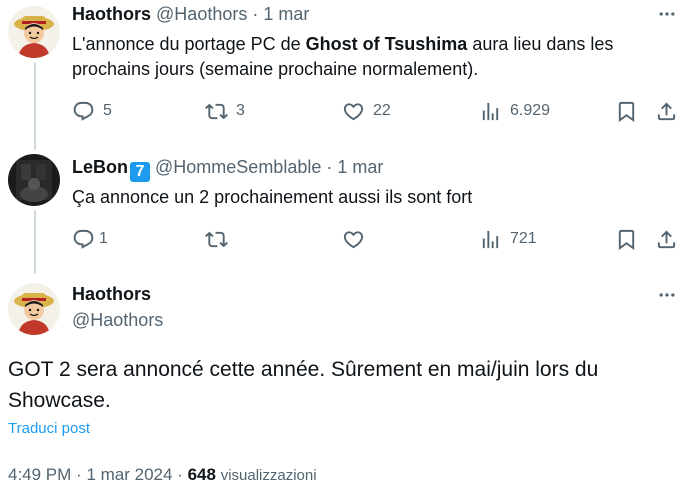 This screenshot has width=694, height=496. I want to click on repost-button: 3, so click(225, 111).